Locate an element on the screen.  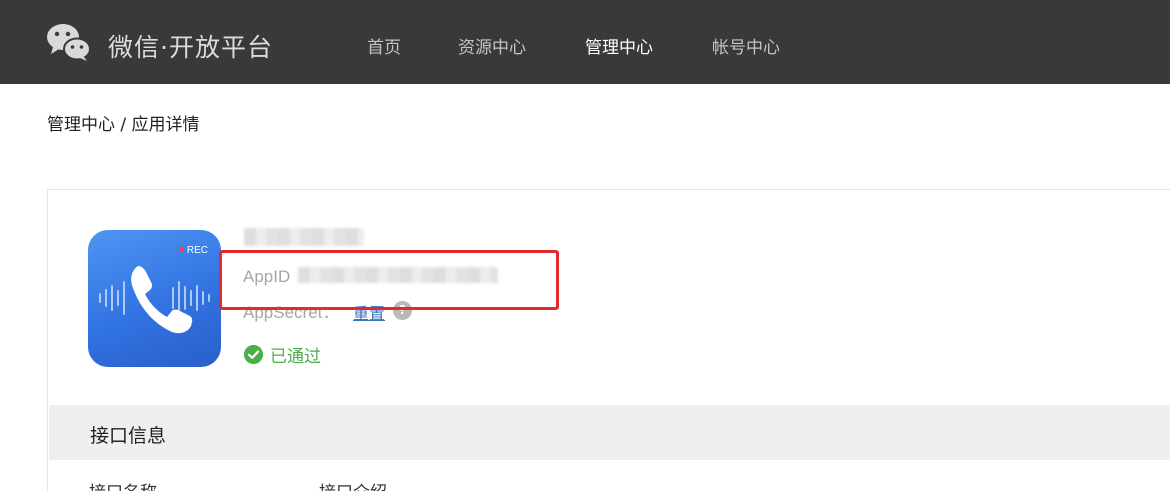
breadcrumb-current: 应用详情 is located at coordinates (165, 125).